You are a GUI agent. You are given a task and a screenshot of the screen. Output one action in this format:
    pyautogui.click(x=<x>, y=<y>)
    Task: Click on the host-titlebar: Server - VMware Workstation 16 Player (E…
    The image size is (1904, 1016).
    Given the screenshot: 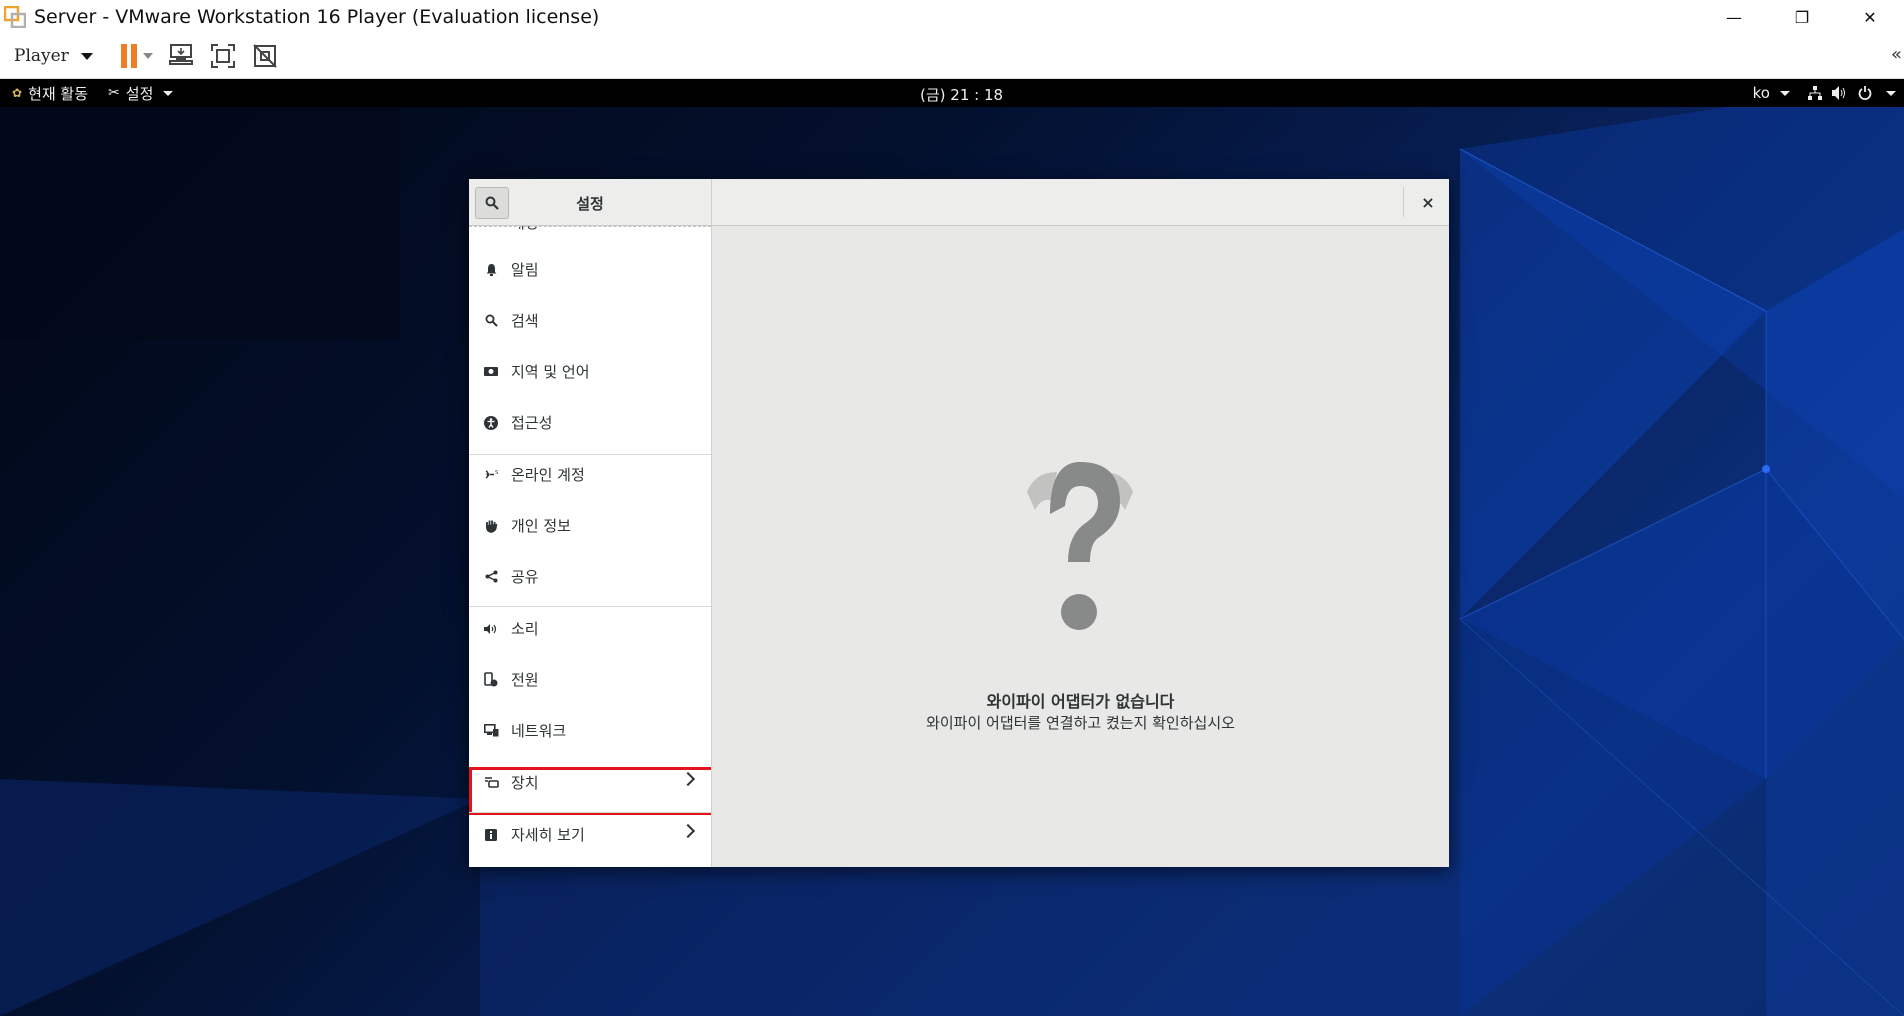 What is the action you would take?
    pyautogui.click(x=952, y=17)
    